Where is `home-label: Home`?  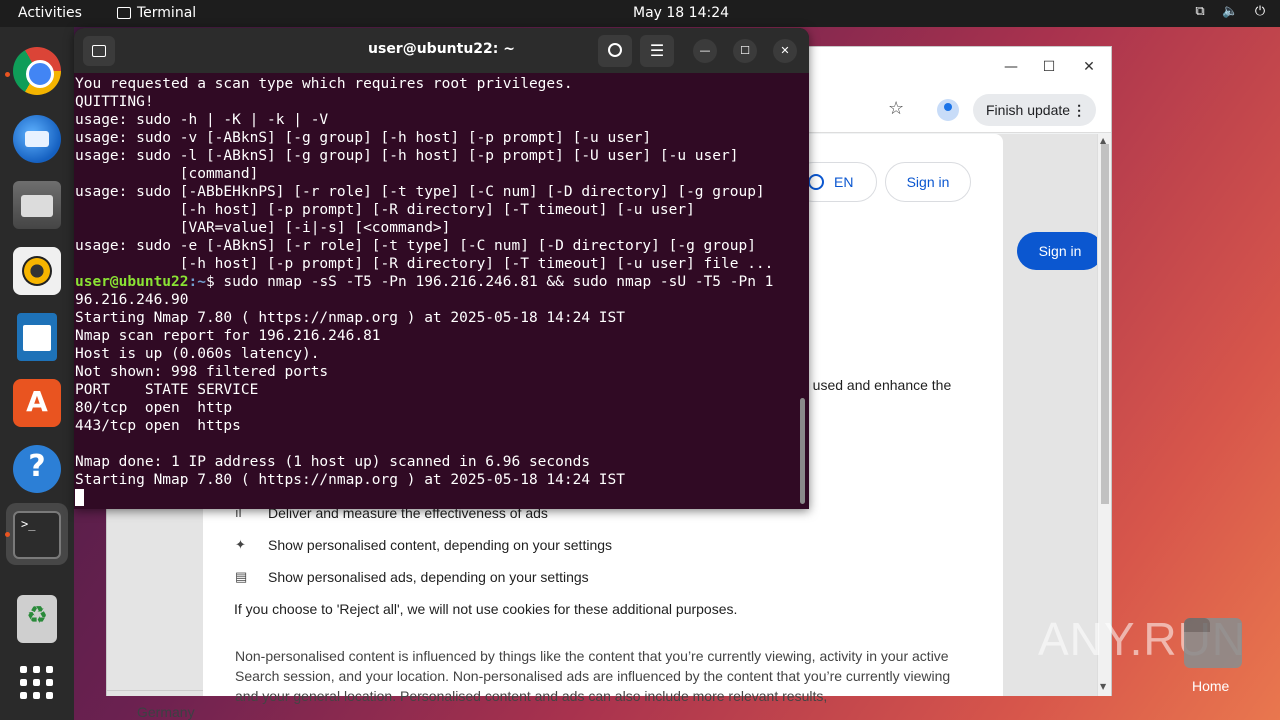 home-label: Home is located at coordinates (1210, 686).